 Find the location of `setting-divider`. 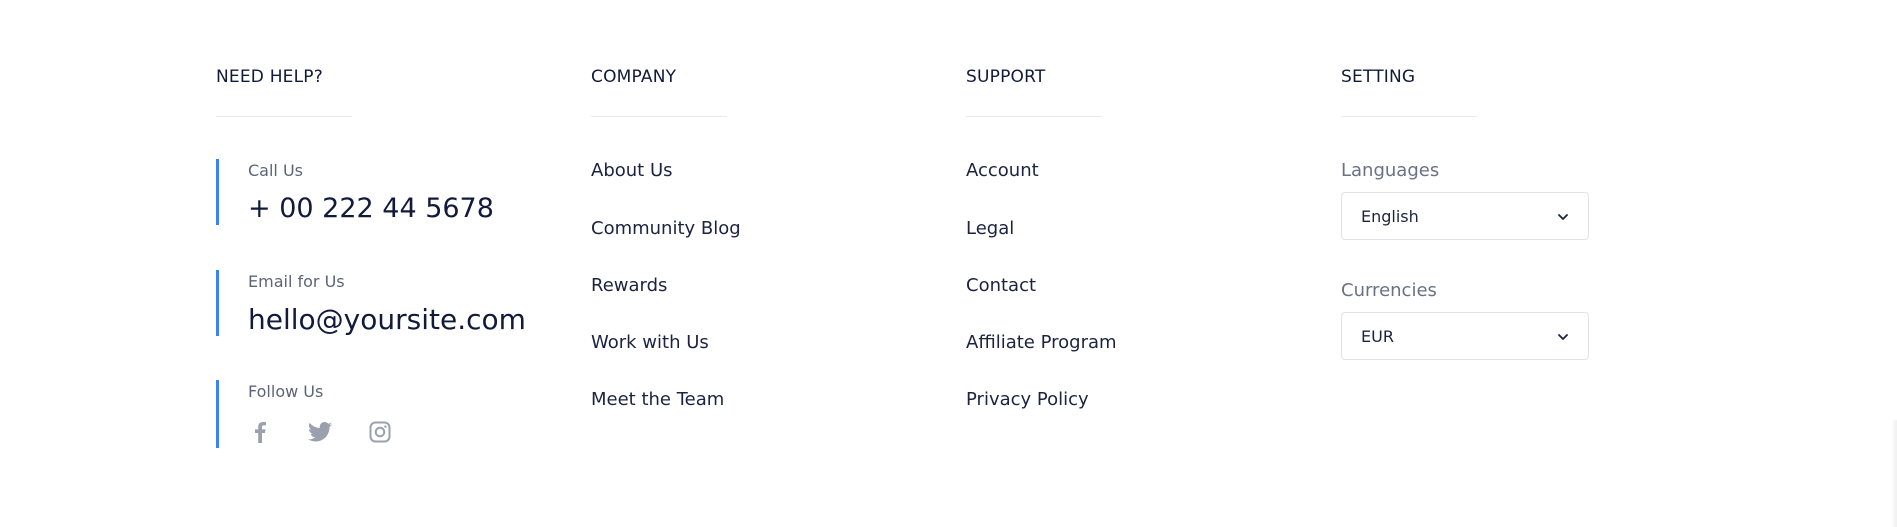

setting-divider is located at coordinates (1409, 116).